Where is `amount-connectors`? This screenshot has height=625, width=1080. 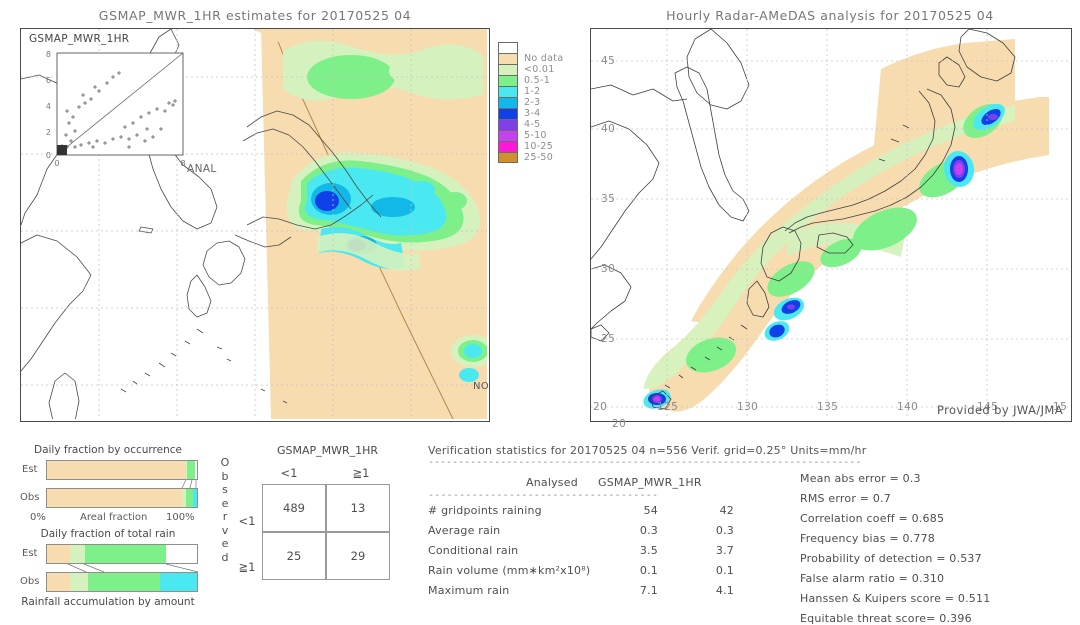 amount-connectors is located at coordinates (133, 568).